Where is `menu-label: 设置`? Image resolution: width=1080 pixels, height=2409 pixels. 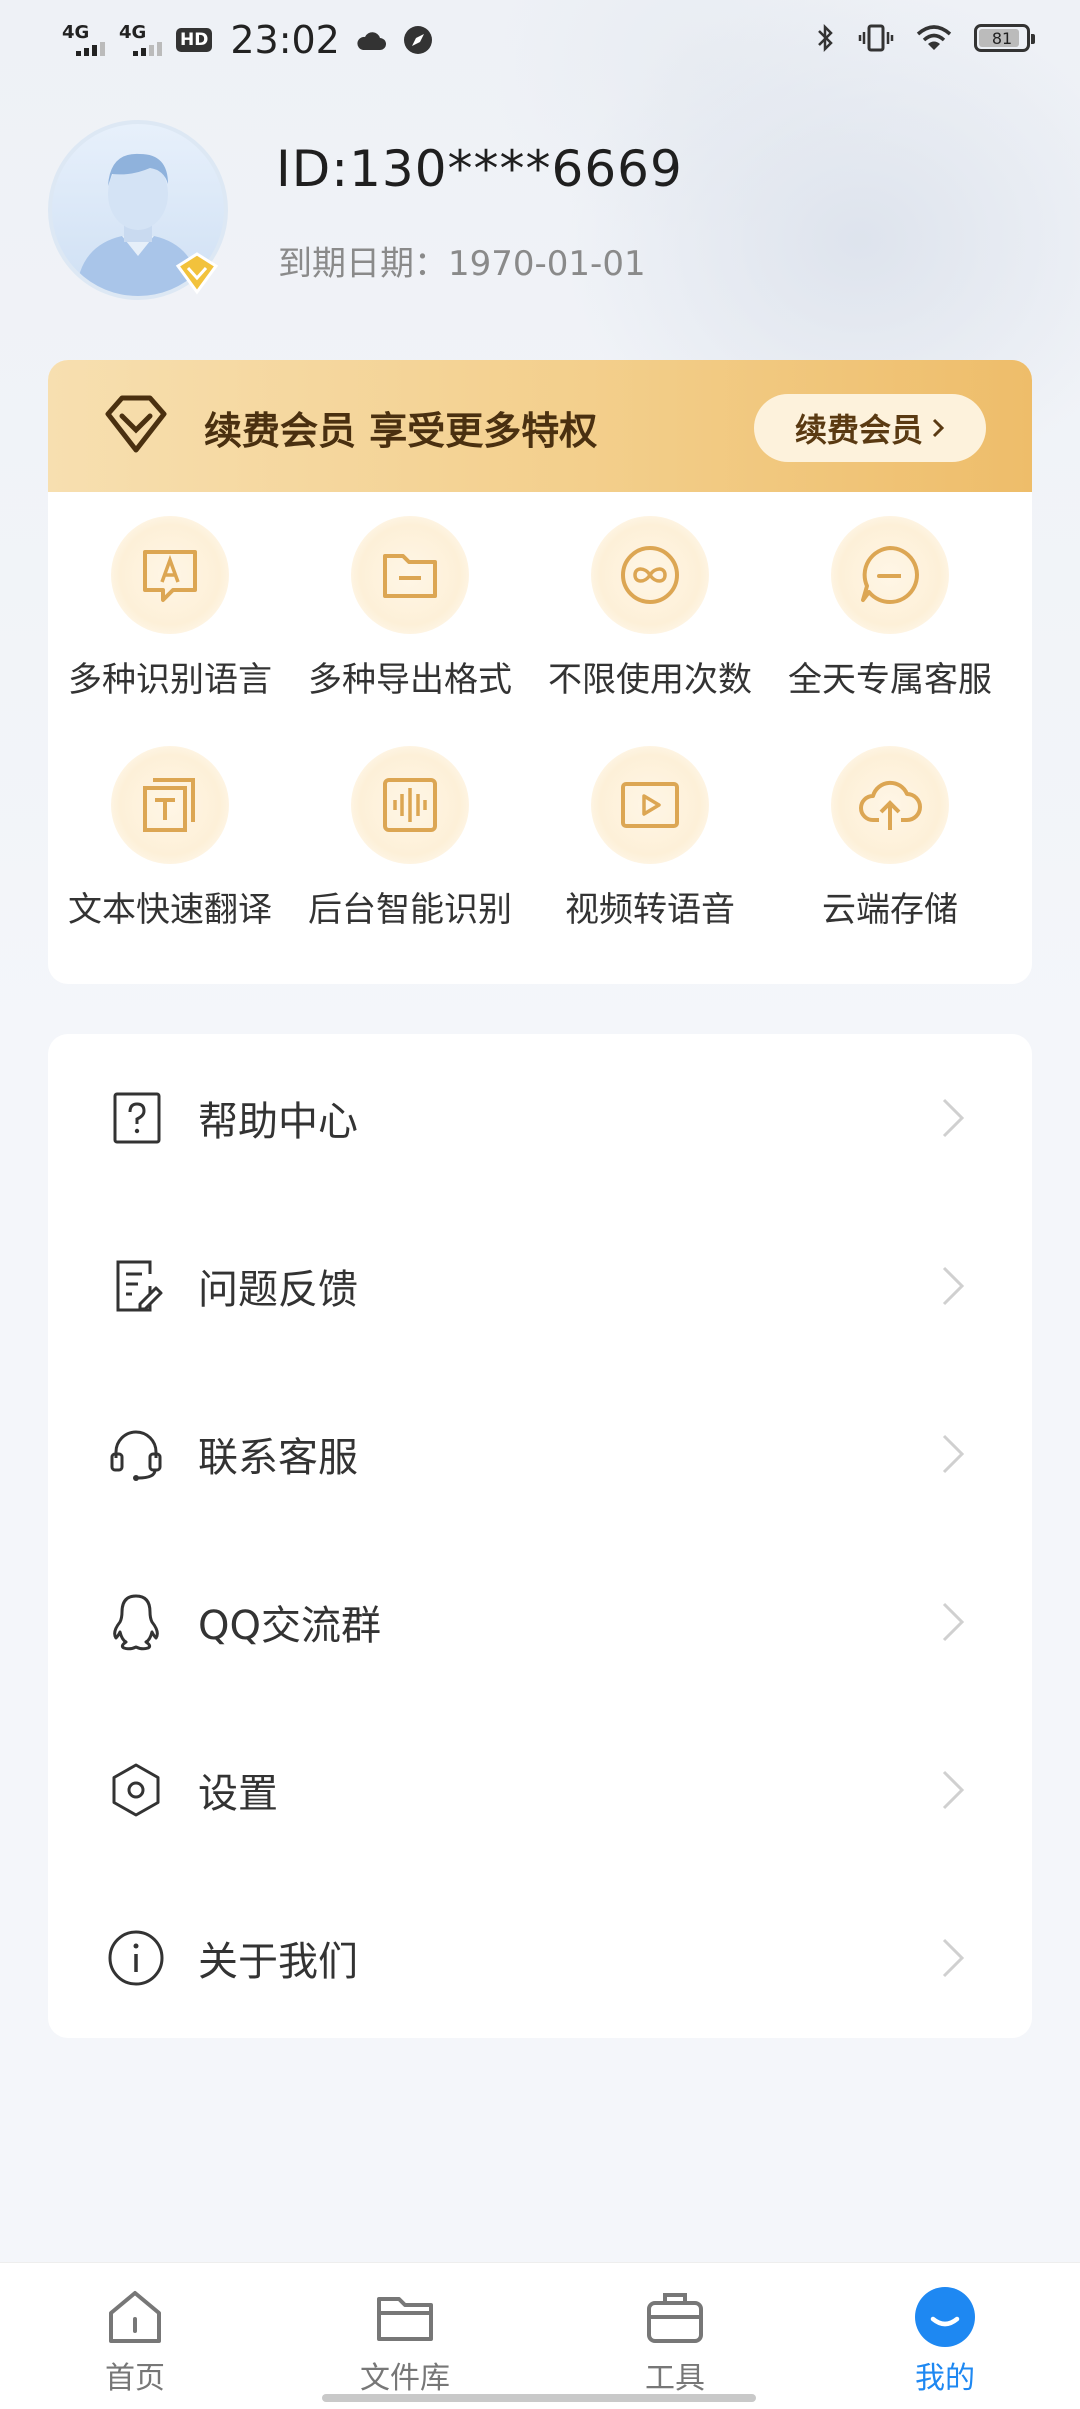 menu-label: 设置 is located at coordinates (238, 1794).